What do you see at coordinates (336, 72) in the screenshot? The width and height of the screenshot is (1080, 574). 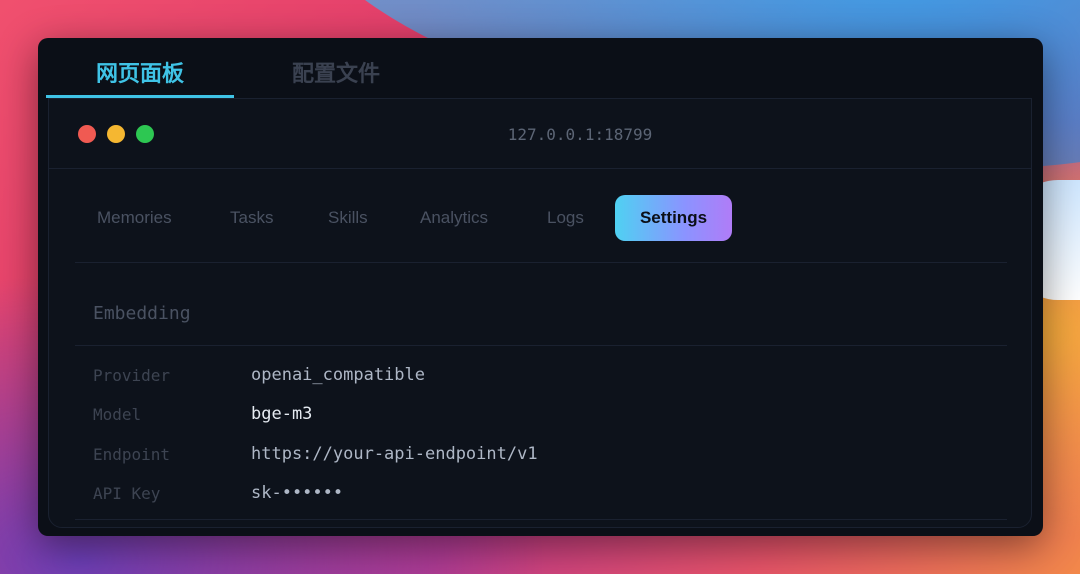 I see `tab-config-file: 配置文件` at bounding box center [336, 72].